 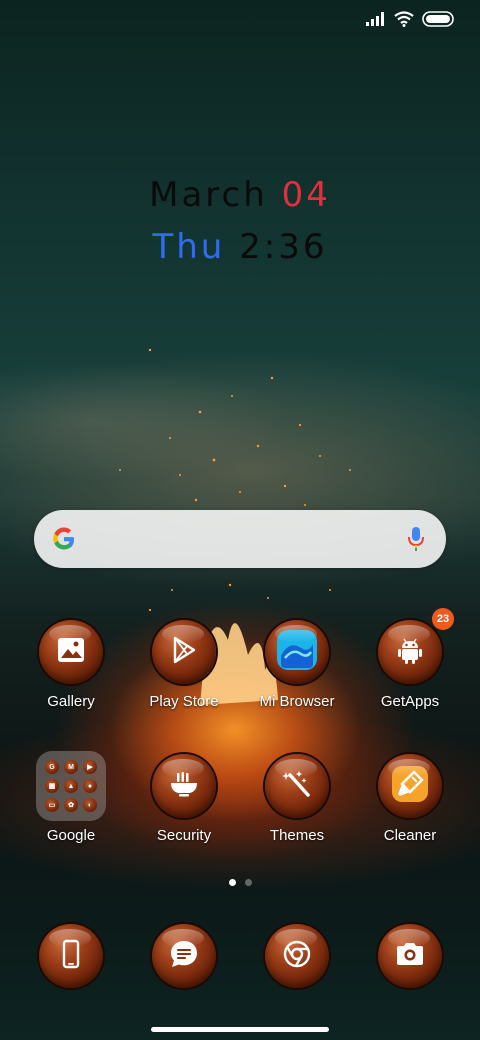 I want to click on folder-app-maps-icon: ●, so click(x=90, y=786).